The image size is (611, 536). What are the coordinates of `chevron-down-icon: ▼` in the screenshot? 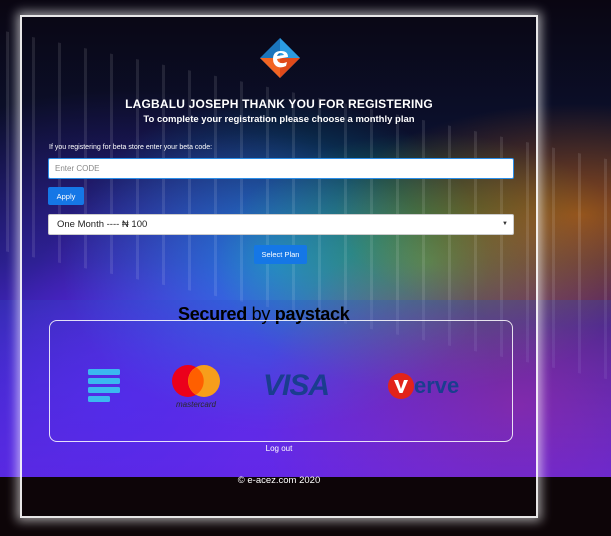 It's located at (505, 224).